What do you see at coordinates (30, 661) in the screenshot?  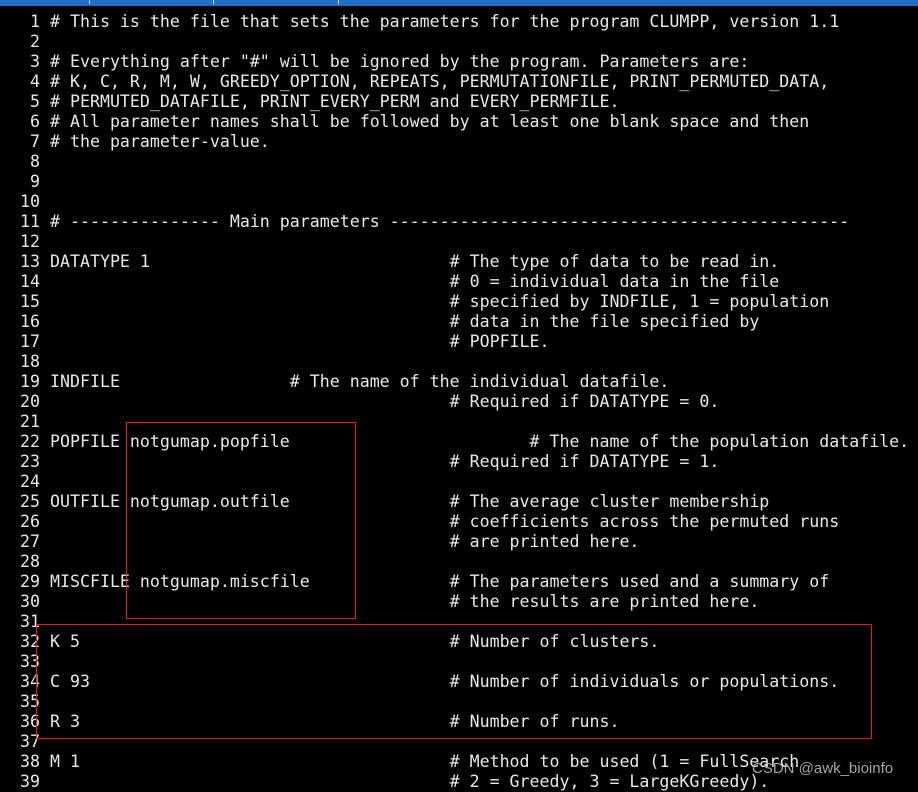 I see `line-number: 33` at bounding box center [30, 661].